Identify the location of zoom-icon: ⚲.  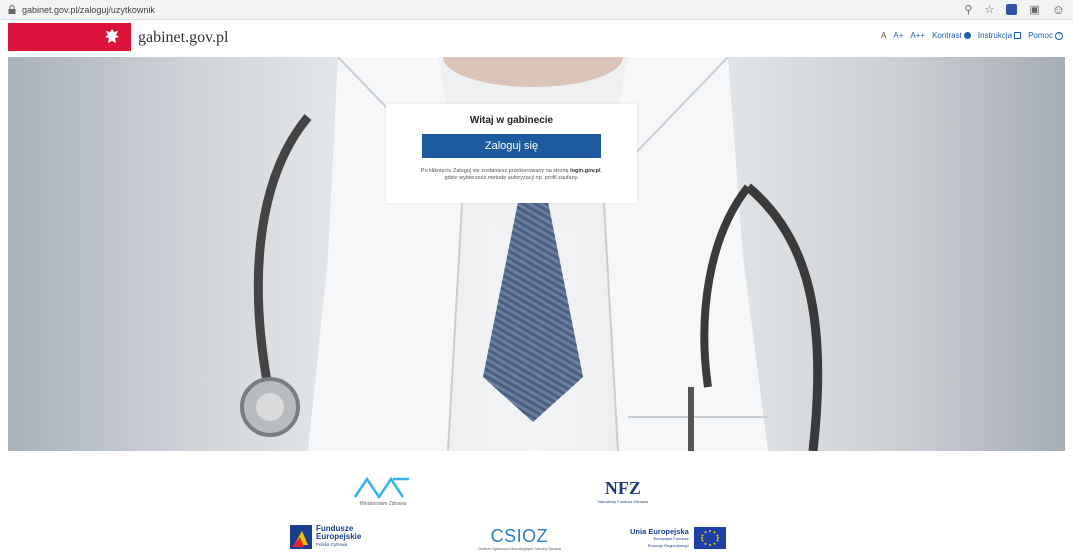
(968, 9).